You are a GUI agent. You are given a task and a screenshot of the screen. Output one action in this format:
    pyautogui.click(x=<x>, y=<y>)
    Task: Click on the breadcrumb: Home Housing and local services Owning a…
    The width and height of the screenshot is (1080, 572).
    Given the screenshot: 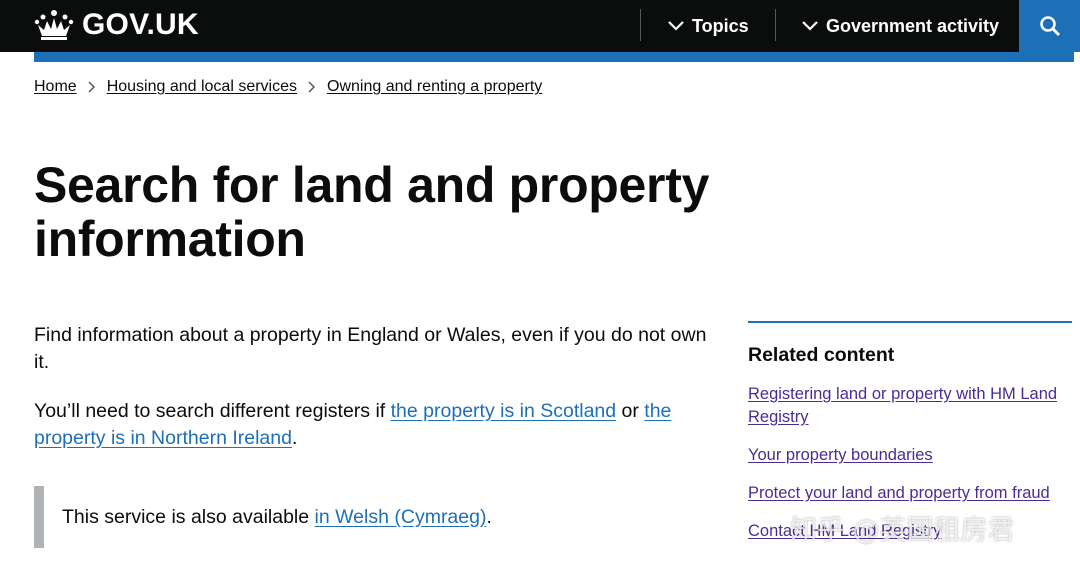 What is the action you would take?
    pyautogui.click(x=288, y=87)
    